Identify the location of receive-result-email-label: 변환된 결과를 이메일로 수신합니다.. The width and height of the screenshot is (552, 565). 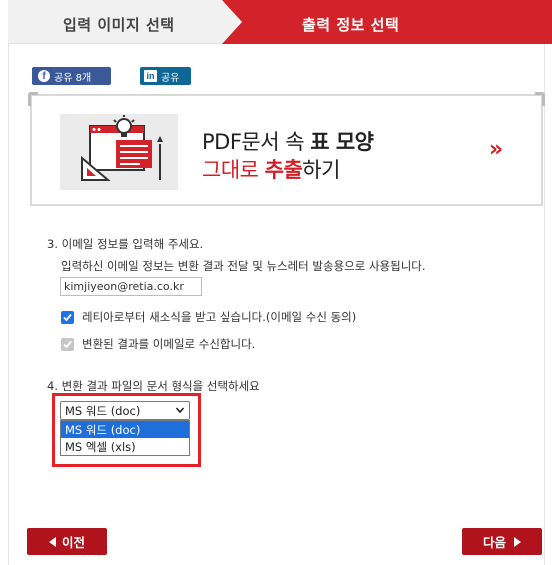
(169, 344).